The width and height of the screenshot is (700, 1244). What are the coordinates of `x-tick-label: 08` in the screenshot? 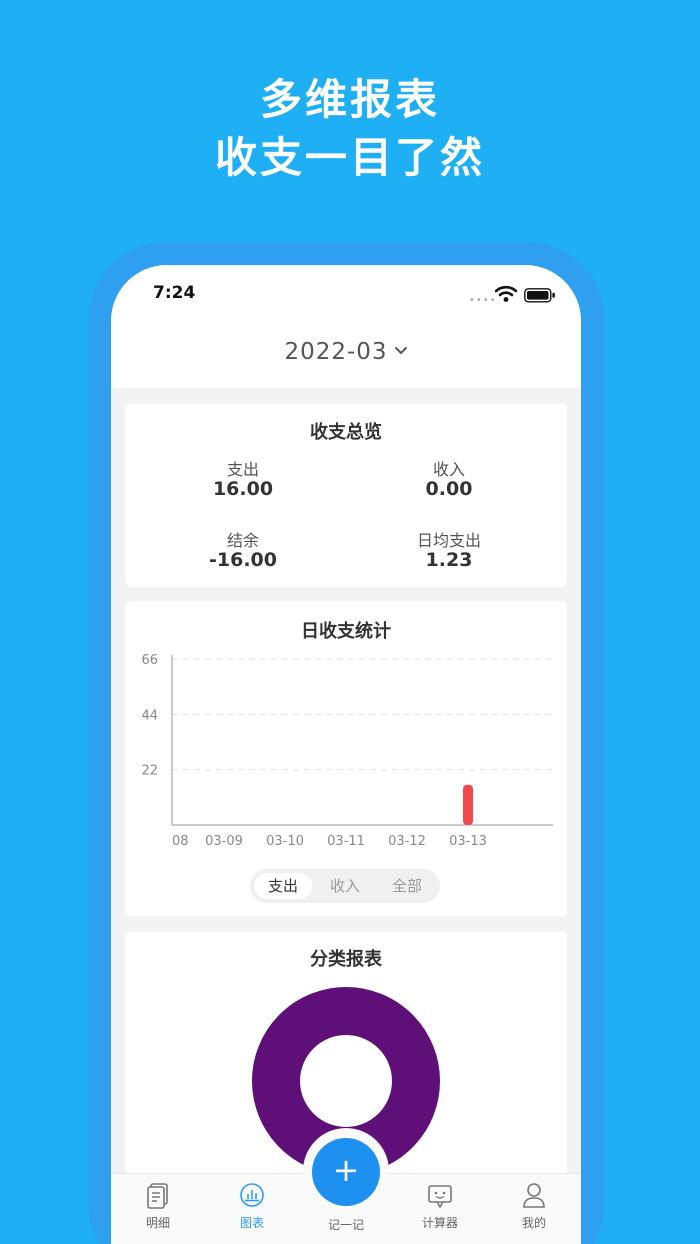 It's located at (180, 841).